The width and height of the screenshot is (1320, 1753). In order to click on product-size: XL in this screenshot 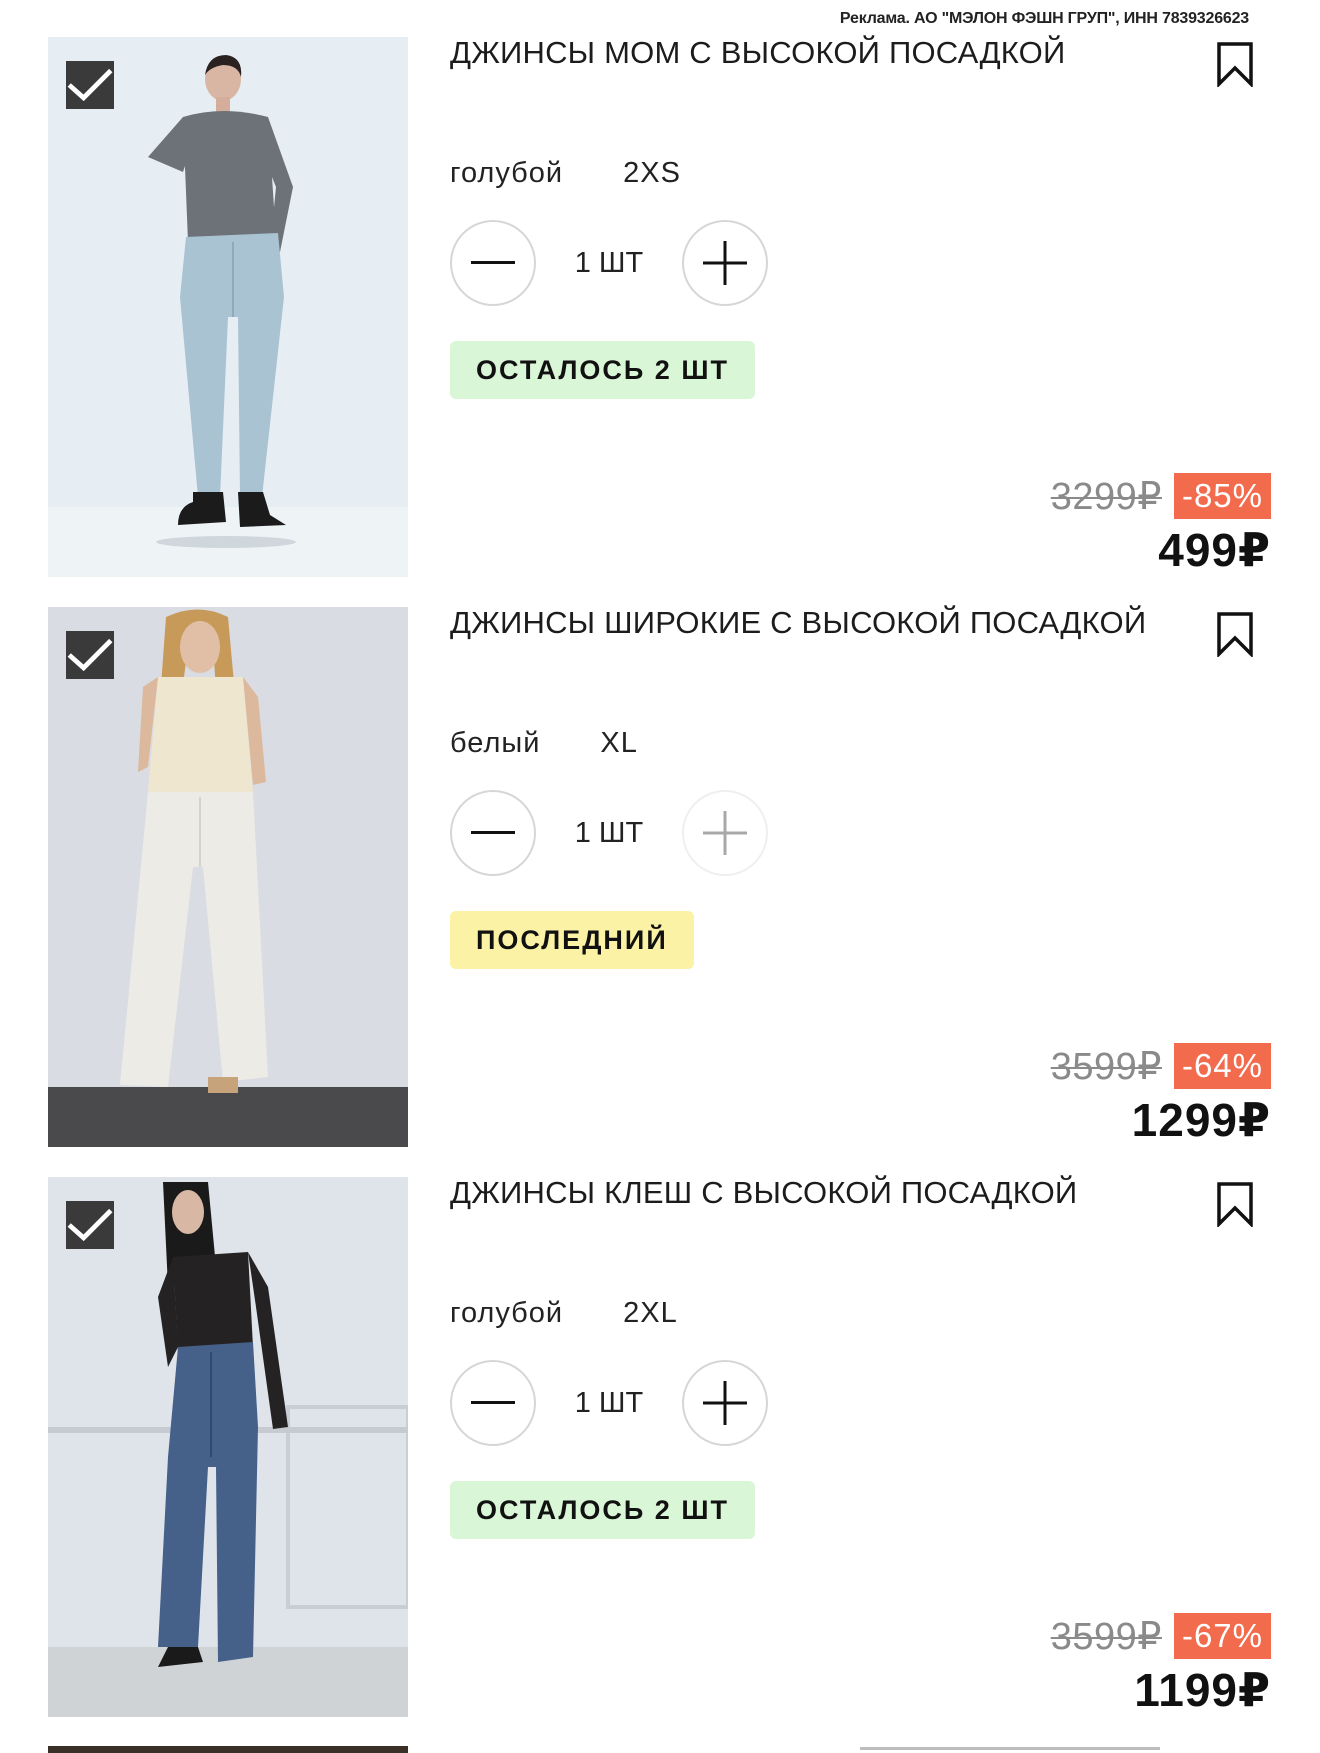, I will do `click(619, 743)`.